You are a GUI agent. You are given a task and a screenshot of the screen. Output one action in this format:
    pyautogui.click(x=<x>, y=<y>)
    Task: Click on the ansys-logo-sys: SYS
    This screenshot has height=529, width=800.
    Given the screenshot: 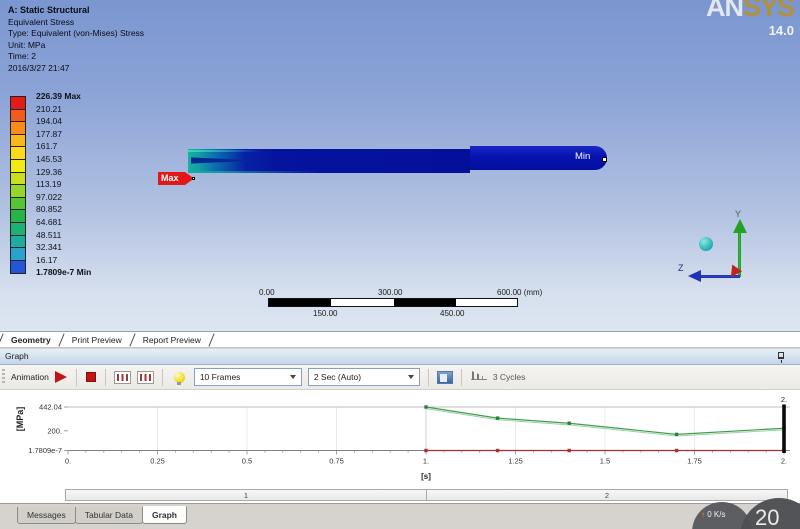 What is the action you would take?
    pyautogui.click(x=768, y=11)
    